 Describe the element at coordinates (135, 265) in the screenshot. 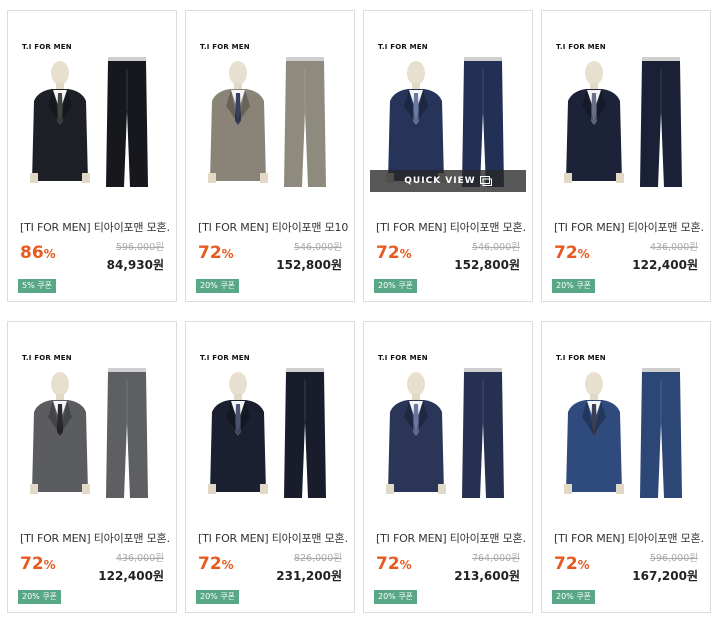

I see `sale-price: 84,930원` at that location.